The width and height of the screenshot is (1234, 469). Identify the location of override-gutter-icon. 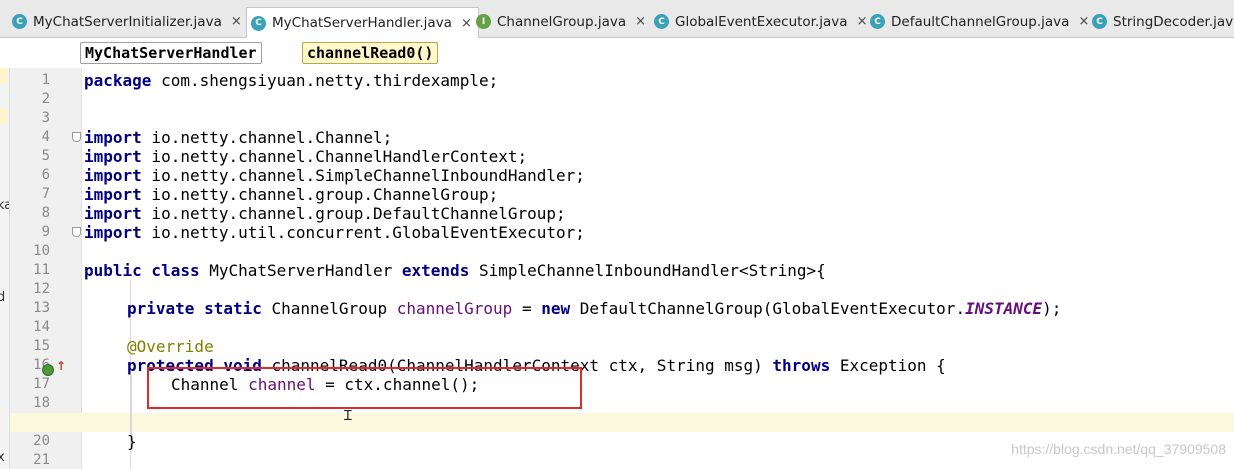
(48, 370).